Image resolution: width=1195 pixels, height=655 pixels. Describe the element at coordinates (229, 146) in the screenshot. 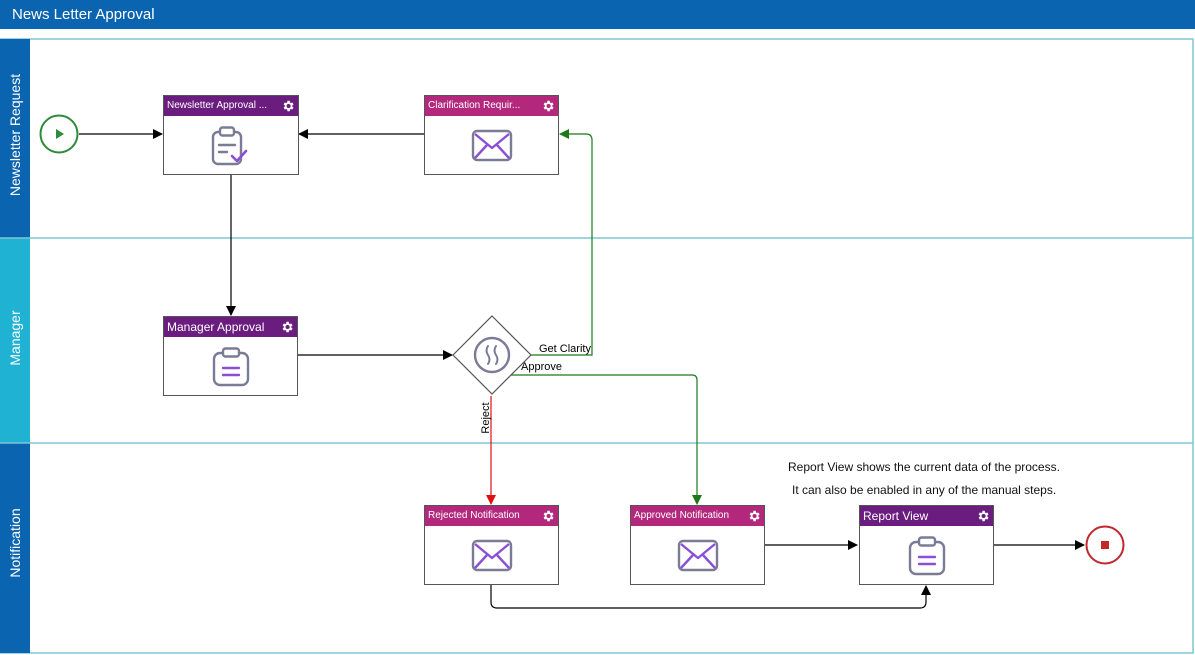

I see `clipboard-check-icon` at that location.